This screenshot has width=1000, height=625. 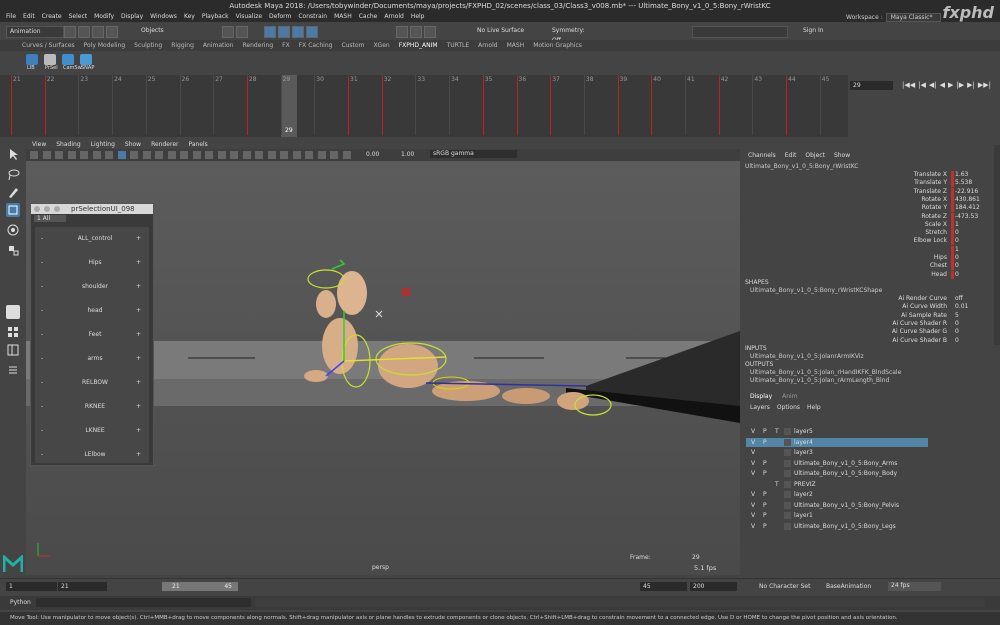 I want to click on menu-file: File, so click(x=11, y=16).